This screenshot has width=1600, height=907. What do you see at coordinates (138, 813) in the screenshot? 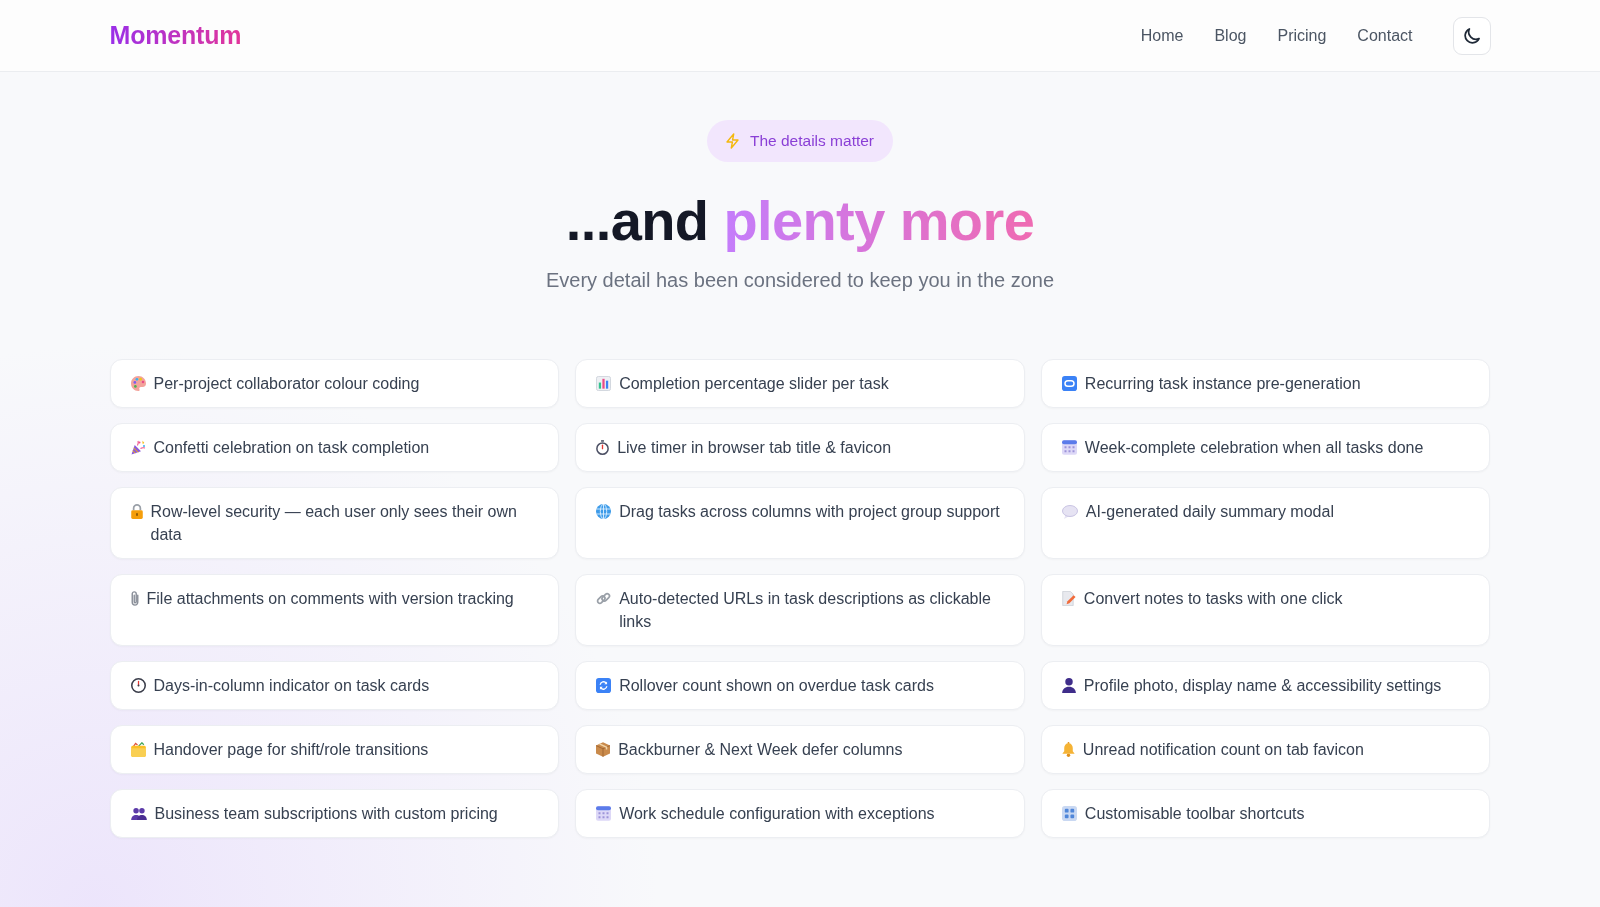
I see `people-icon` at bounding box center [138, 813].